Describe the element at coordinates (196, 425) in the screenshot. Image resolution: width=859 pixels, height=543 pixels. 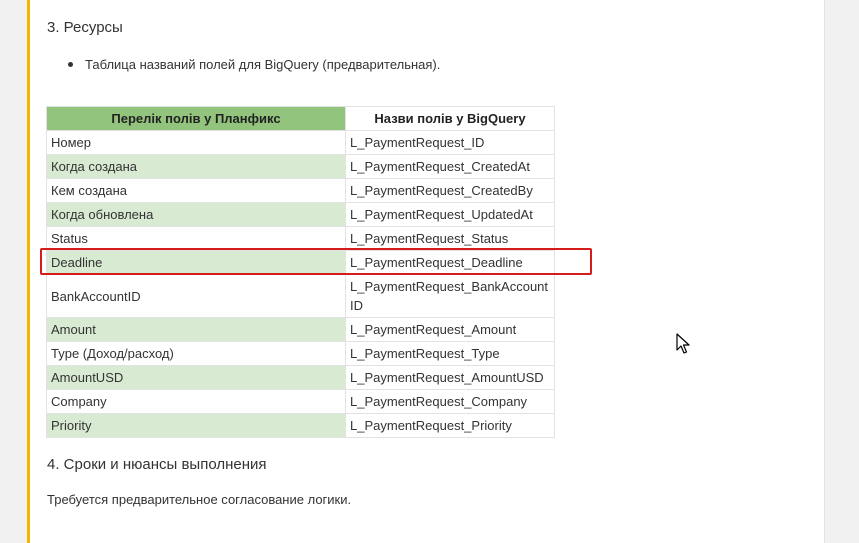
I see `planfix-field-cell: Priority` at that location.